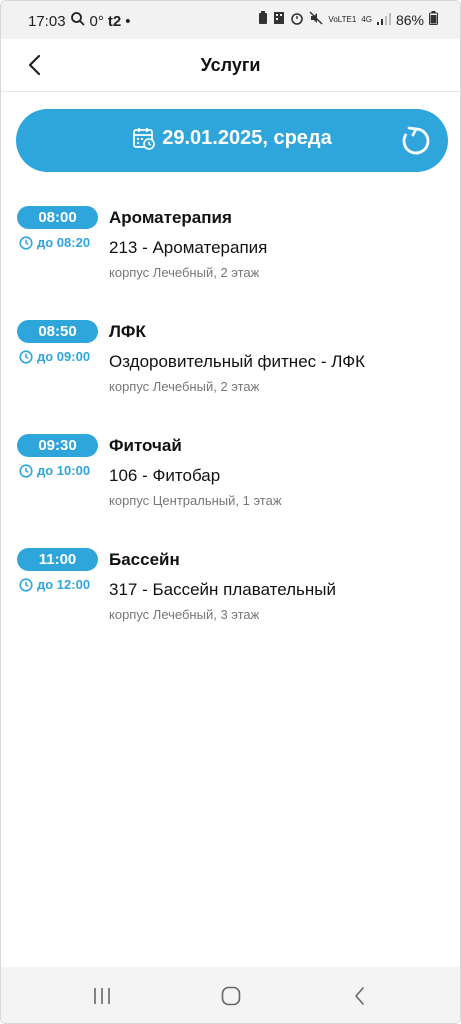  Describe the element at coordinates (57, 445) in the screenshot. I see `start-time-badge: 09:30` at that location.